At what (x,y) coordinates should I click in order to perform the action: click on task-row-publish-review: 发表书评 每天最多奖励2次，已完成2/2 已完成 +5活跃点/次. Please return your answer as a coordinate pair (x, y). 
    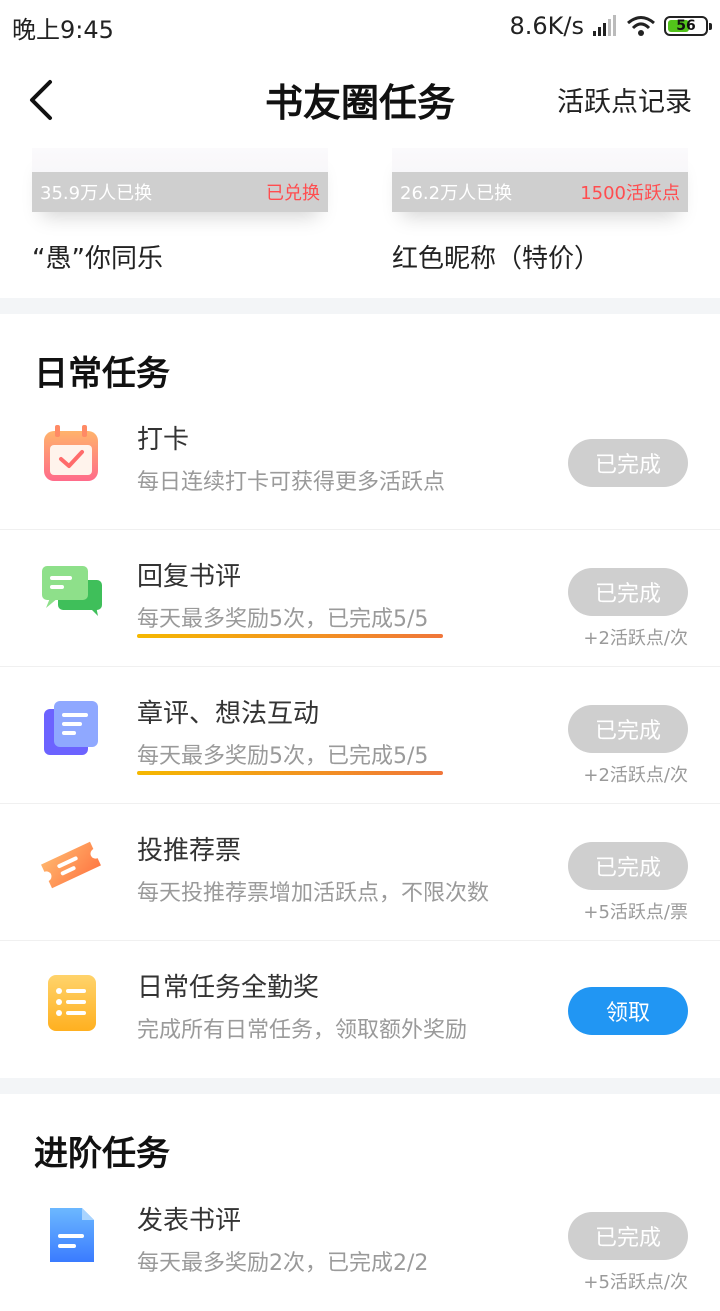
    Looking at the image, I should click on (360, 1242).